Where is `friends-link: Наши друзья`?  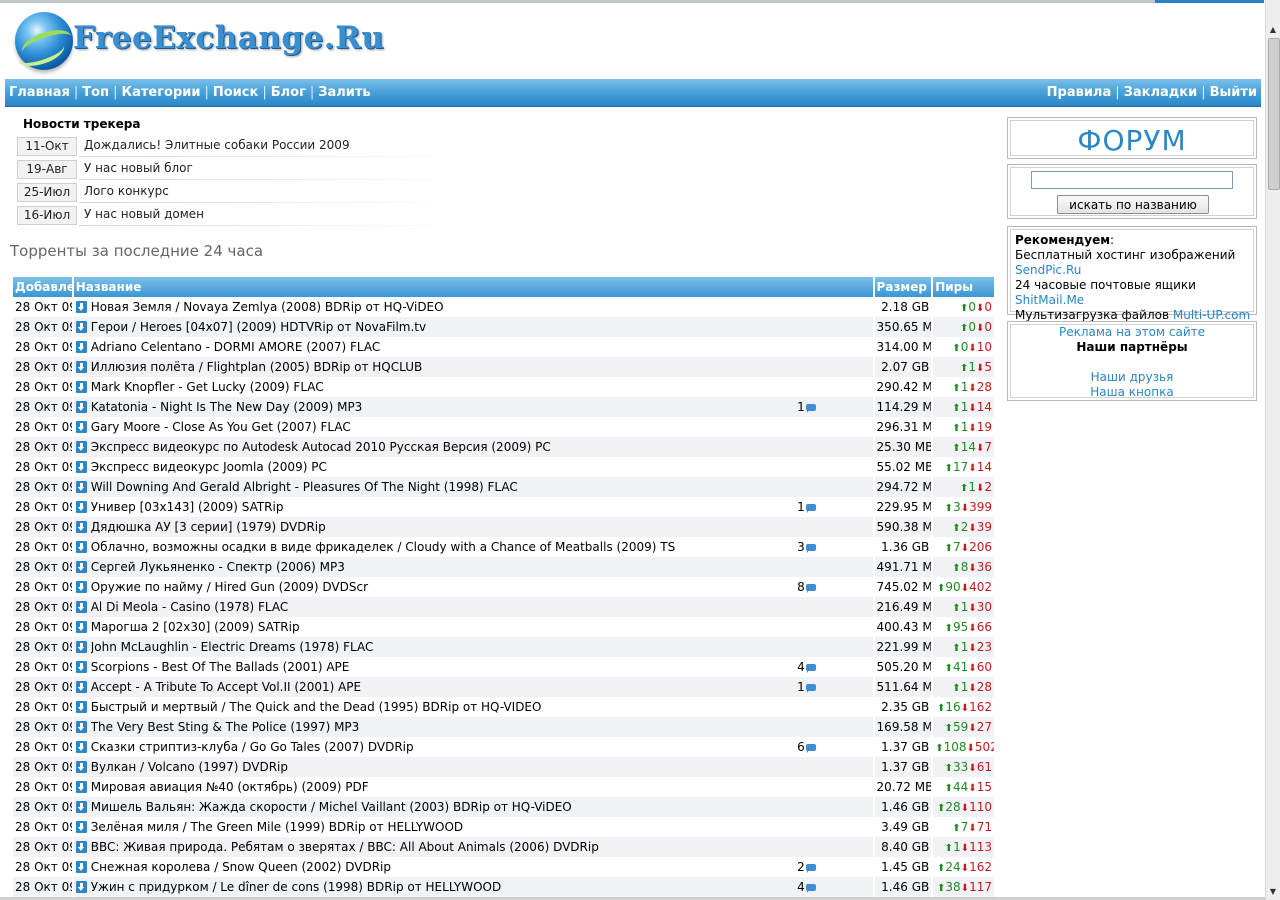 friends-link: Наши друзья is located at coordinates (1132, 377).